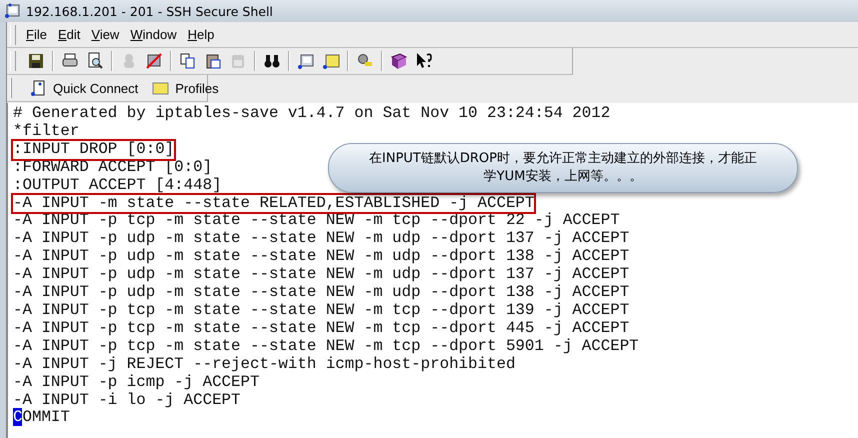 The image size is (858, 438). What do you see at coordinates (117, 185) in the screenshot?
I see `terminal-line: :OUTPUT ACCEPT [4:448]` at bounding box center [117, 185].